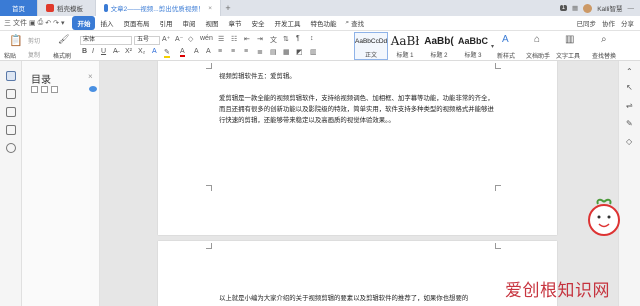  What do you see at coordinates (158, 8) in the screenshot?
I see `tab-document: 文章2——视频...剪出优质视频！ ×` at bounding box center [158, 8].